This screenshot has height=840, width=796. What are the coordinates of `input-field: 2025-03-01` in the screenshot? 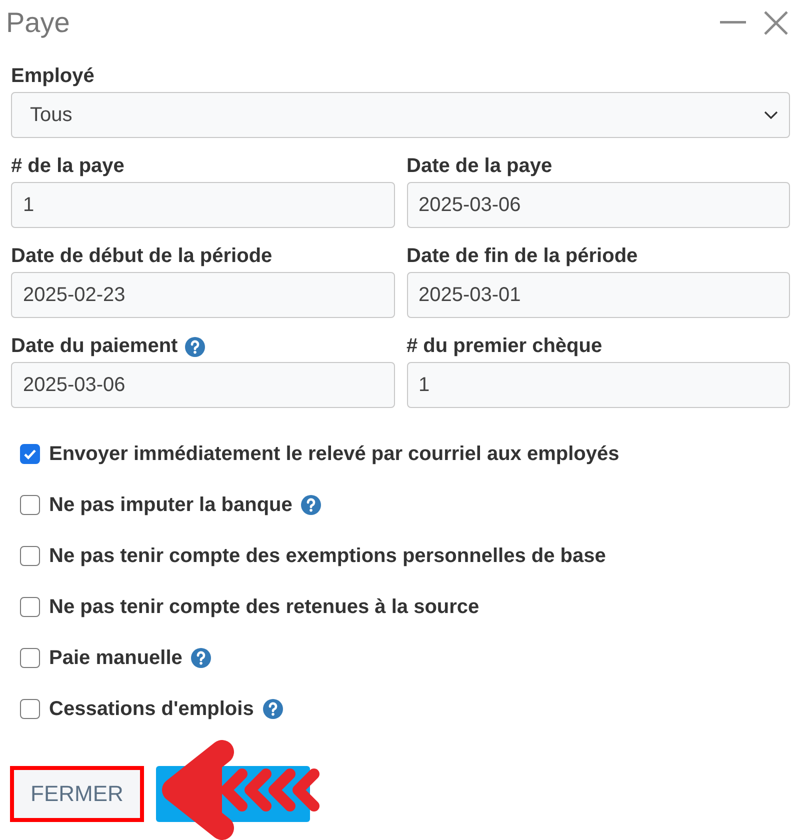 It's located at (598, 295).